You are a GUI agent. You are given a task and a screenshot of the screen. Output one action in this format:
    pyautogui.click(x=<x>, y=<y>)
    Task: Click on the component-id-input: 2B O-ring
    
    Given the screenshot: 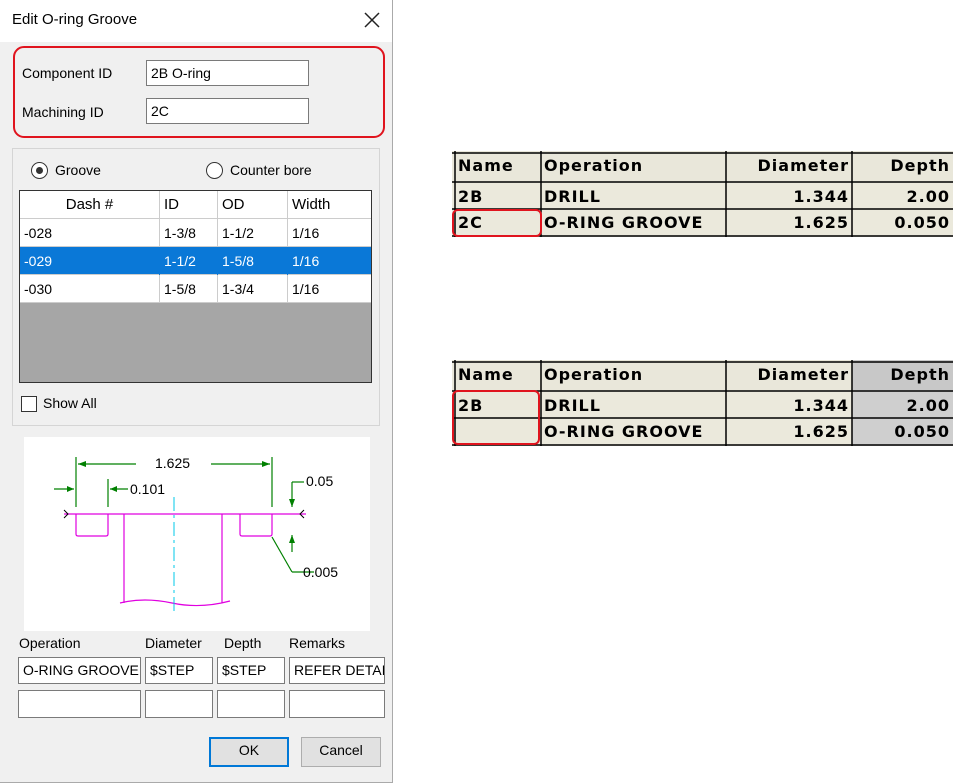 What is the action you would take?
    pyautogui.click(x=227, y=73)
    